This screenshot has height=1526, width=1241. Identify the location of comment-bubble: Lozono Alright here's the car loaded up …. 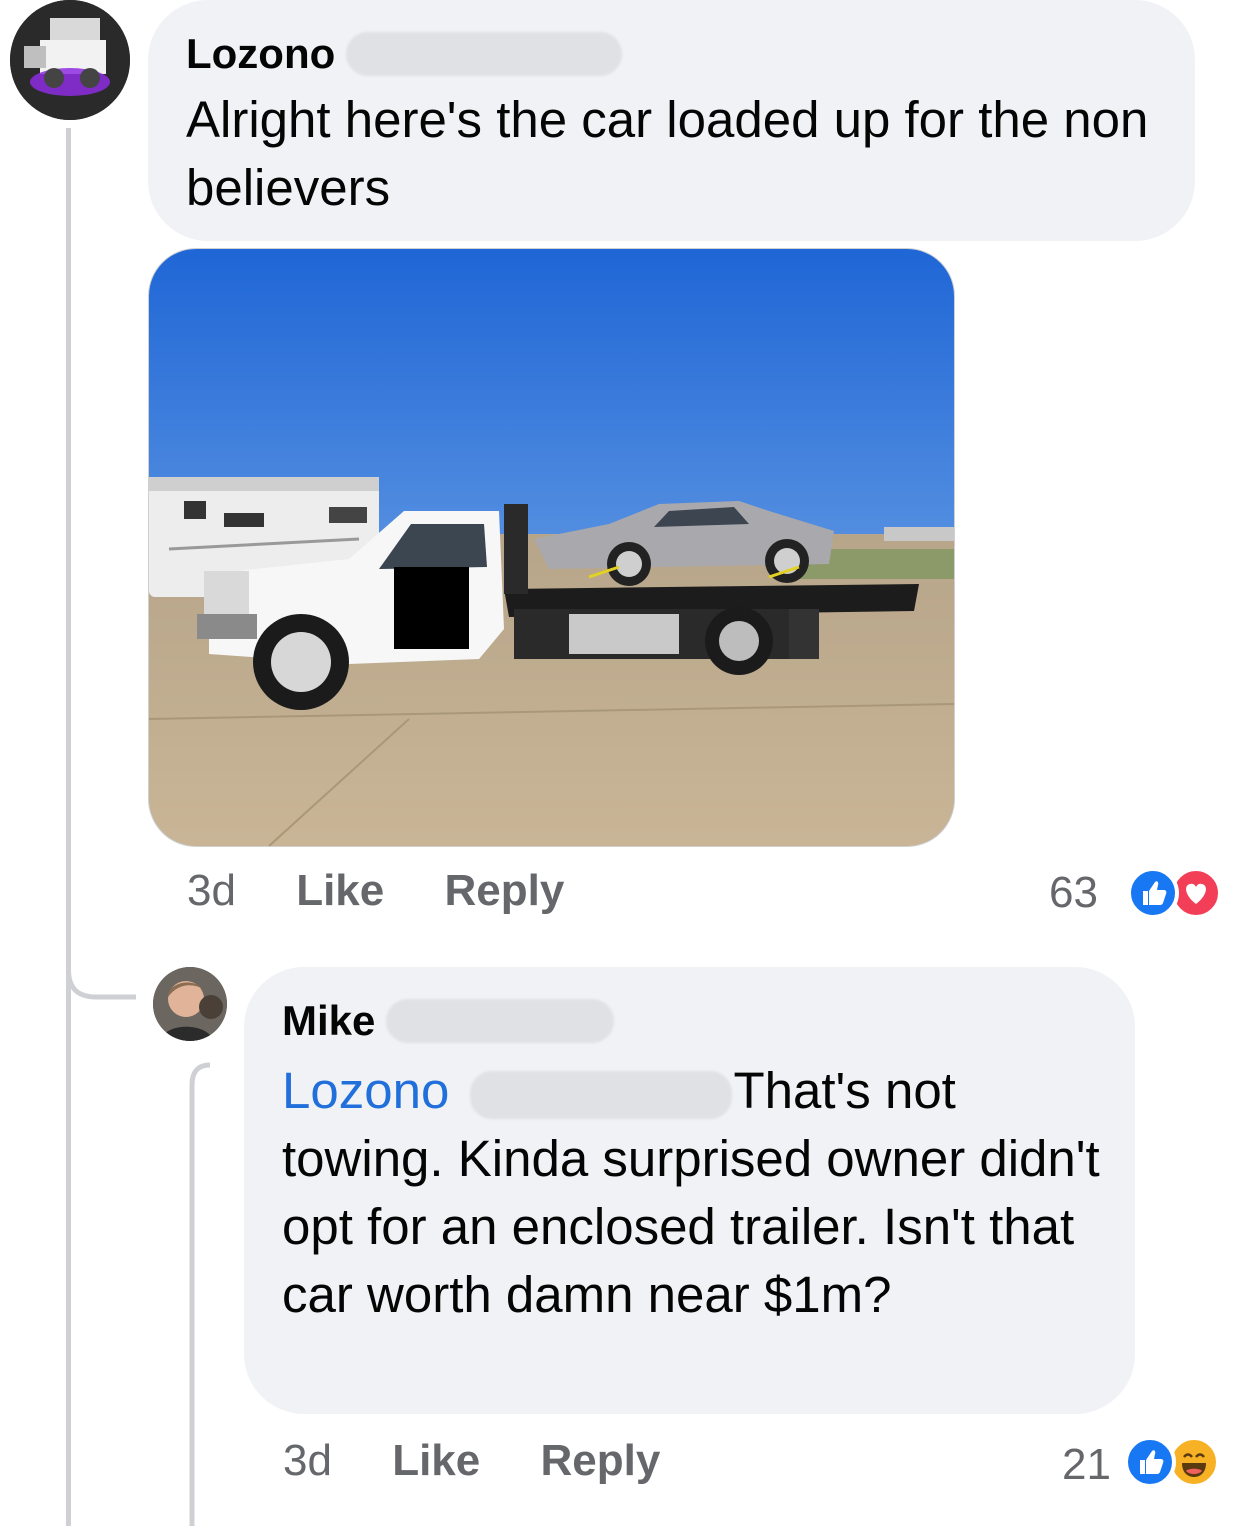
(671, 120).